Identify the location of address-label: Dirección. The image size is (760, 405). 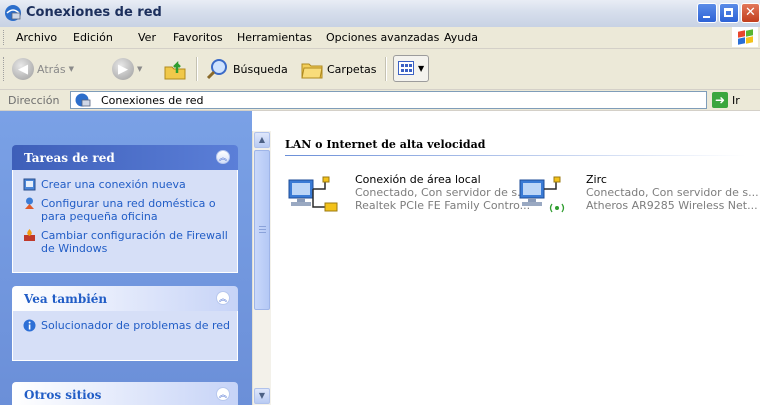
(34, 100).